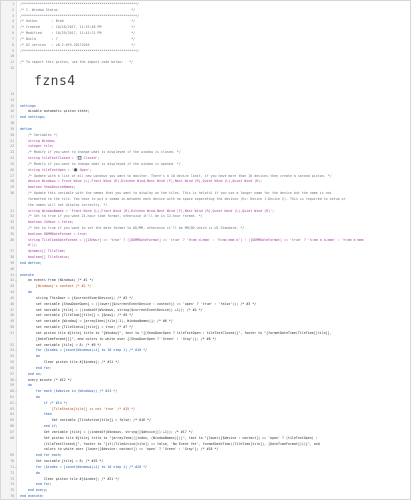 The image size is (411, 500). What do you see at coordinates (55, 81) in the screenshot?
I see `code-text: fzns4` at bounding box center [55, 81].